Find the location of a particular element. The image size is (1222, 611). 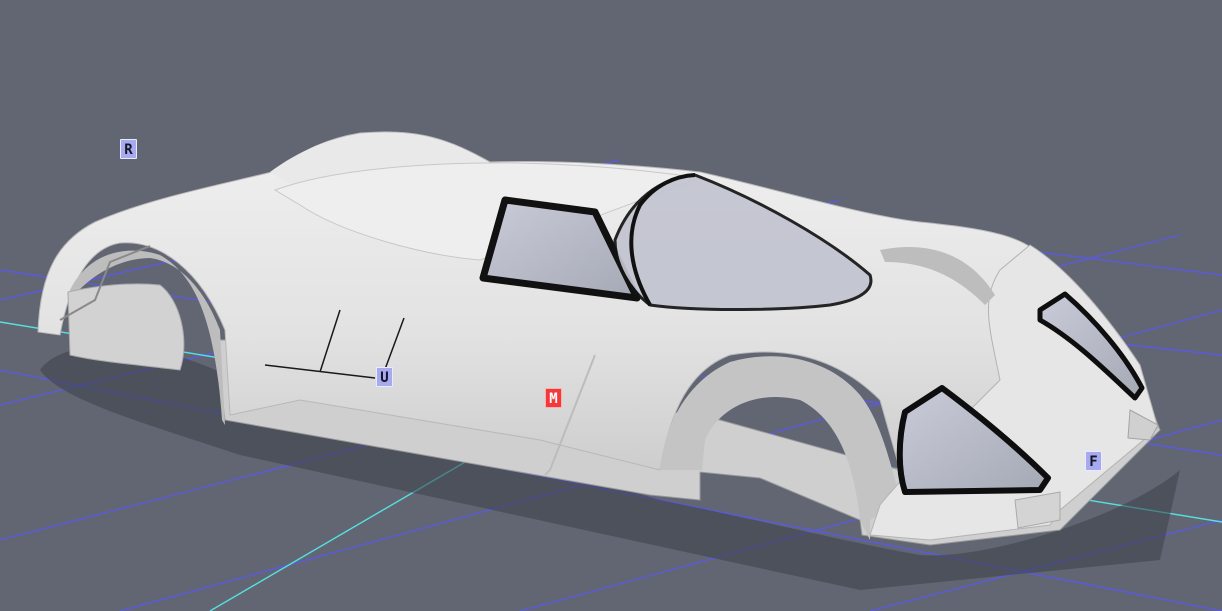

marker-m: M is located at coordinates (553, 398).